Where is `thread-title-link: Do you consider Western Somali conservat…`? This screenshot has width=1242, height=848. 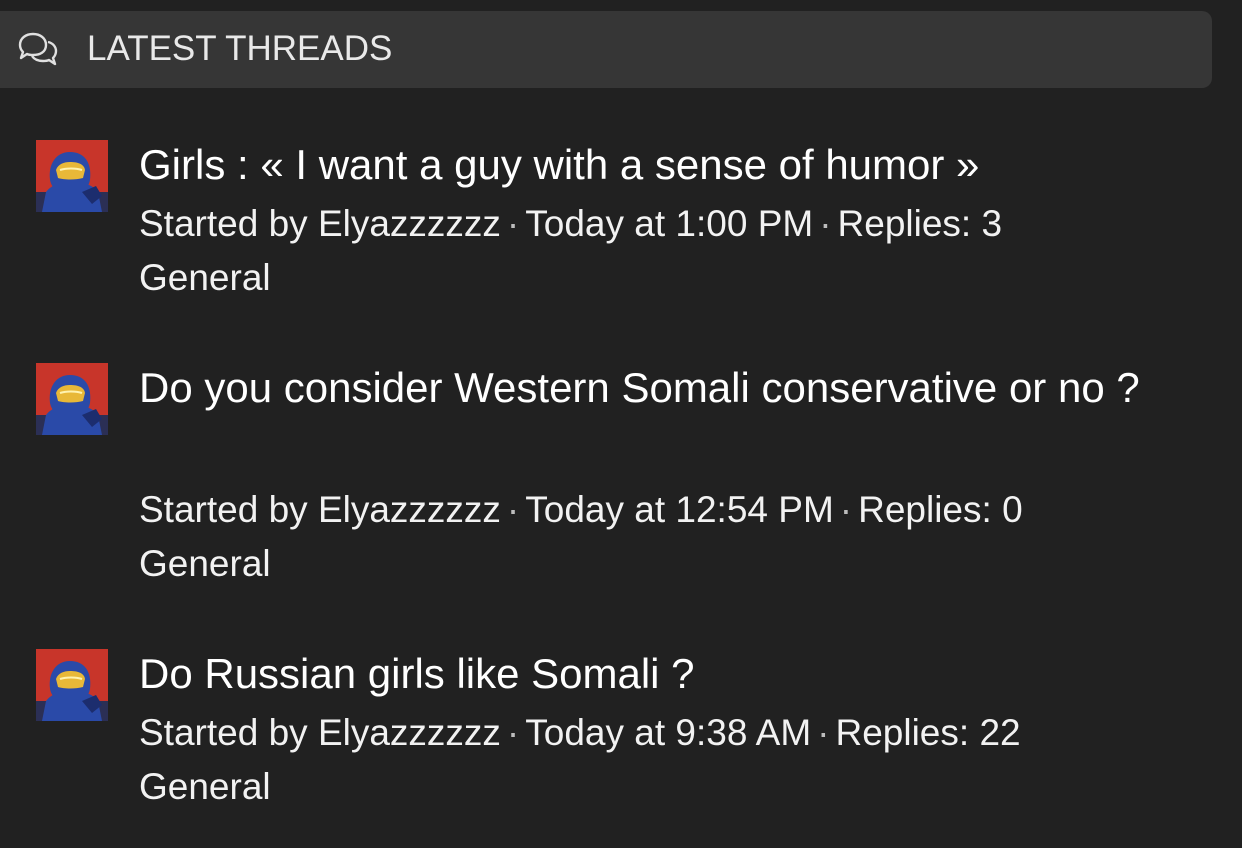
thread-title-link: Do you consider Western Somali conservat… is located at coordinates (679, 388).